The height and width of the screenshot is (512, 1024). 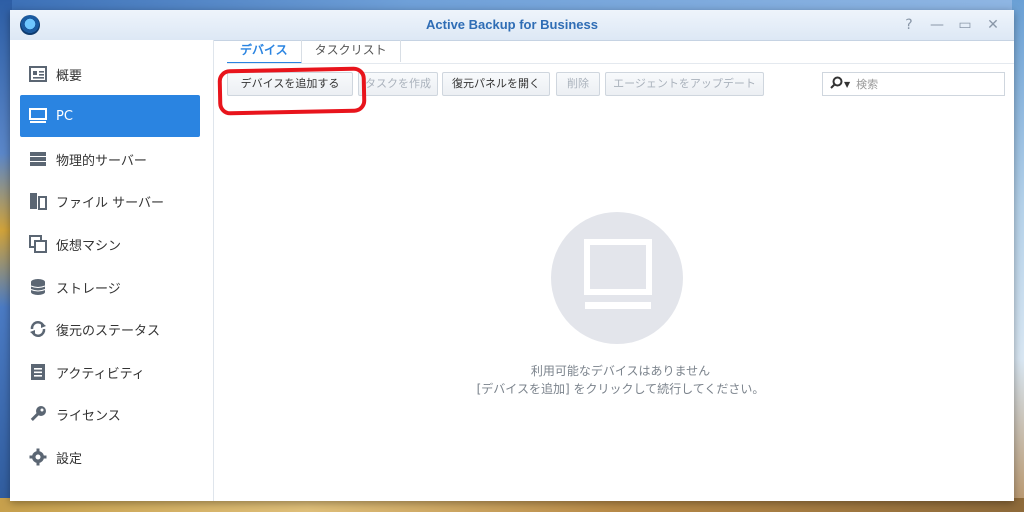 What do you see at coordinates (69, 76) in the screenshot?
I see `sidebar-item-label: 概要` at bounding box center [69, 76].